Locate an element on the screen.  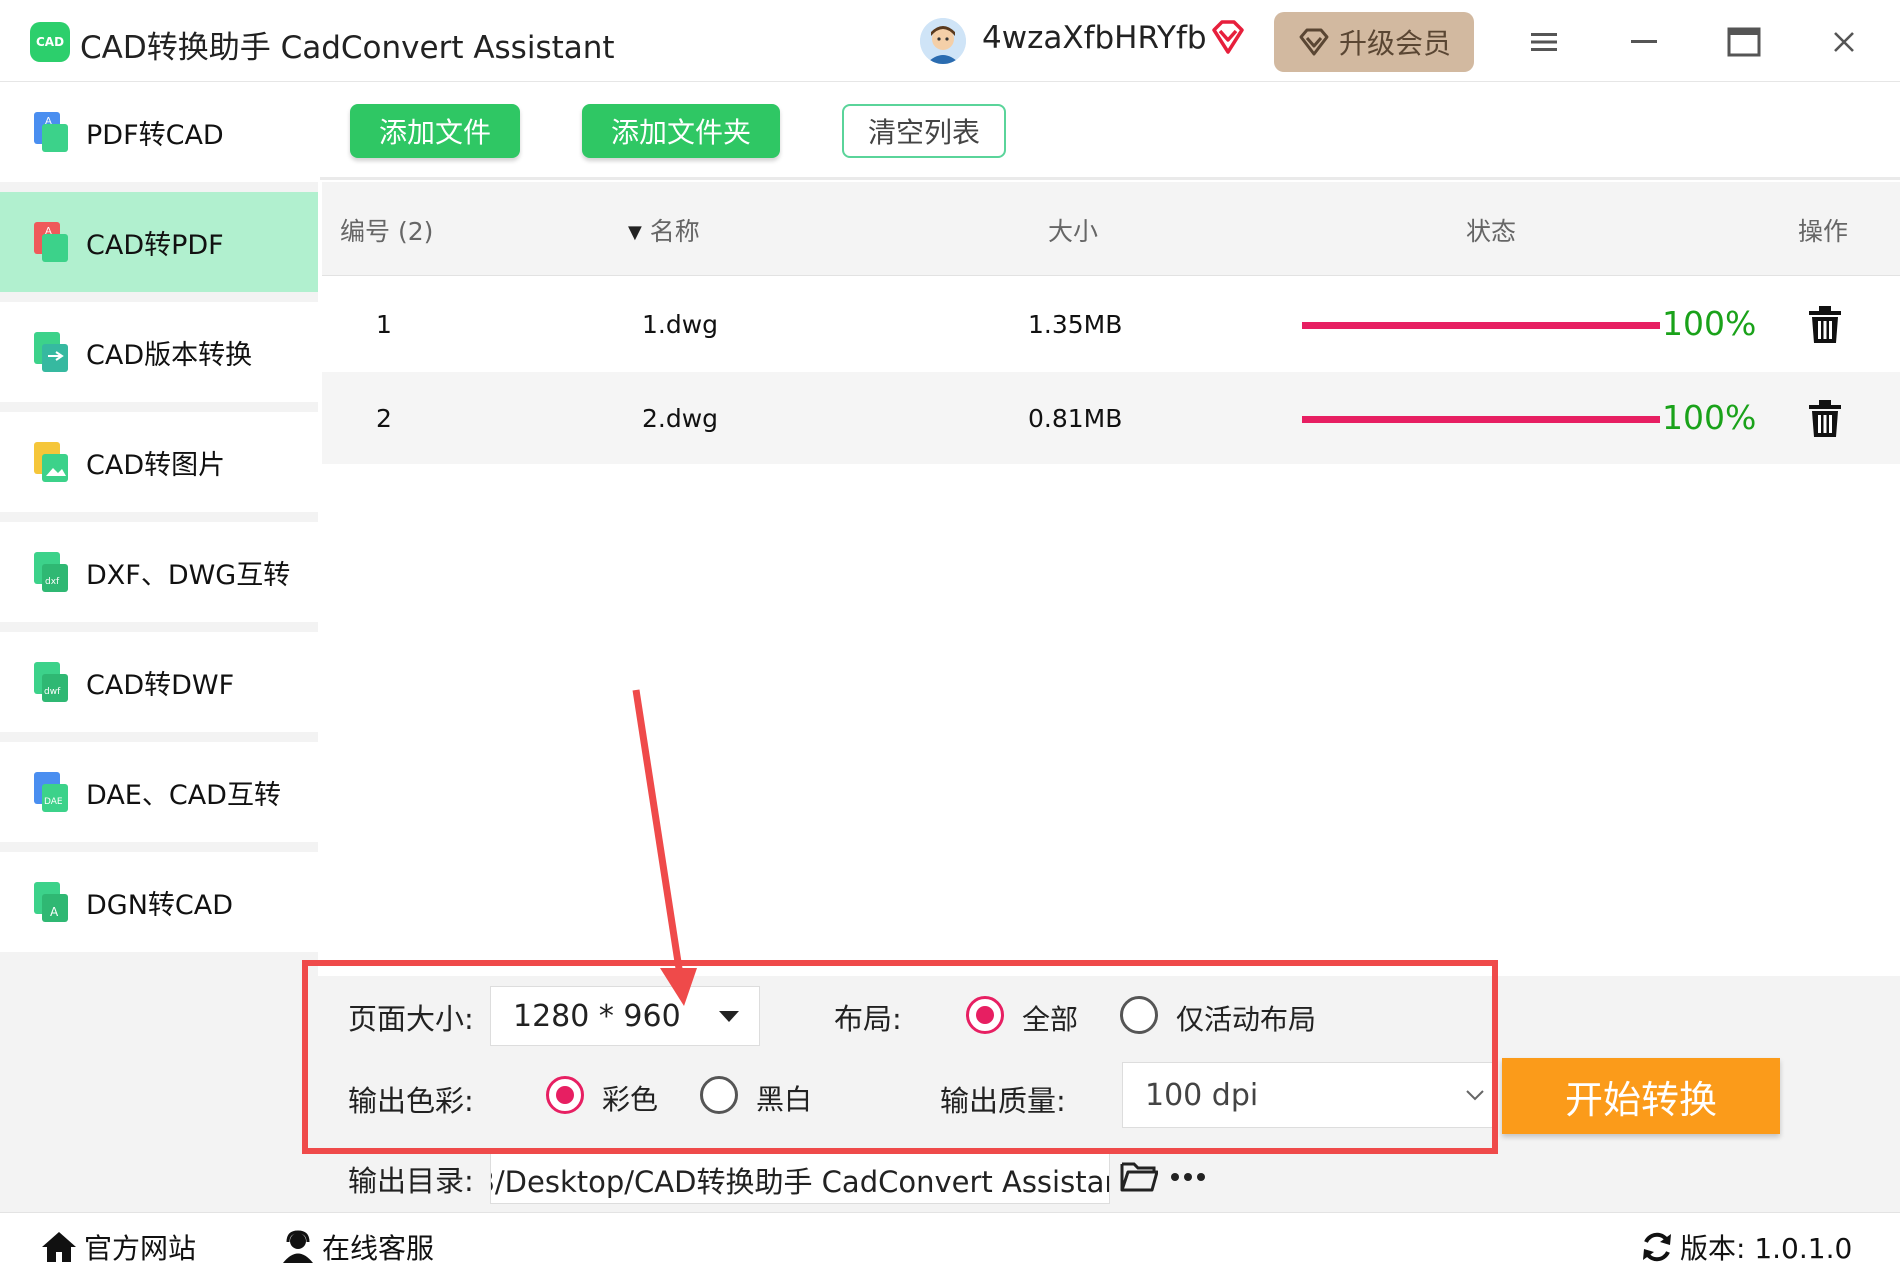
color-bw-label: 黑白 is located at coordinates (784, 1099).